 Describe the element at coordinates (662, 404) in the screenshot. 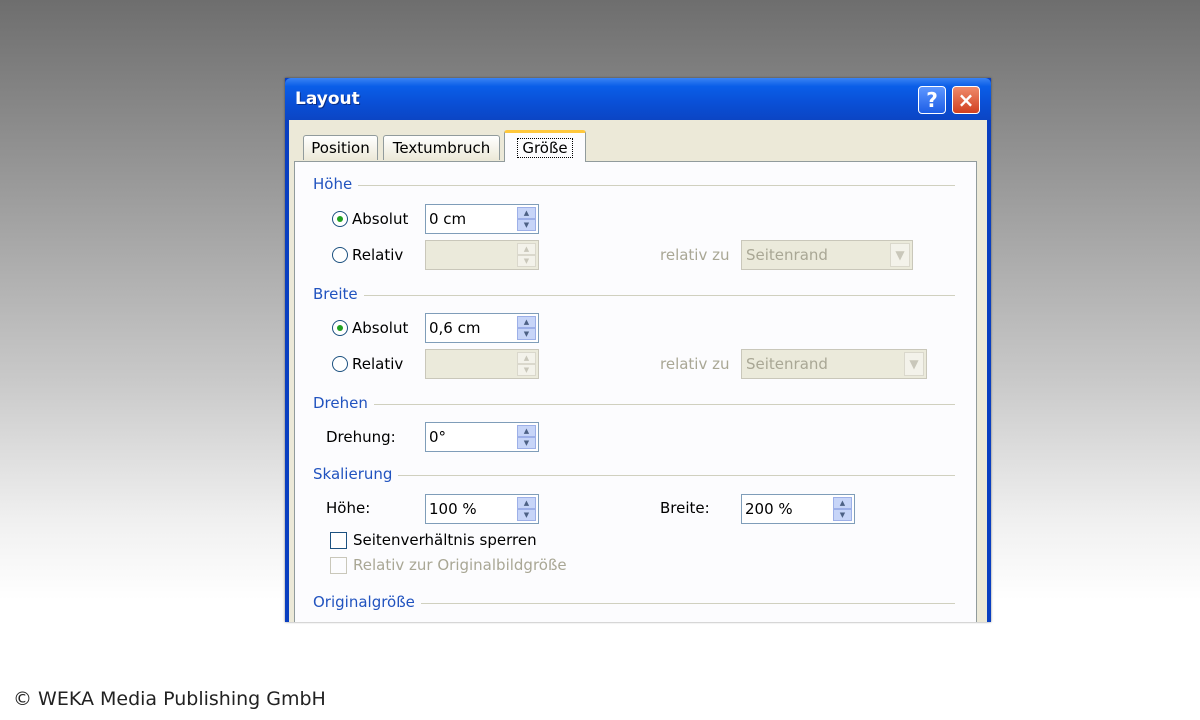

I see `drehen-group-line` at that location.